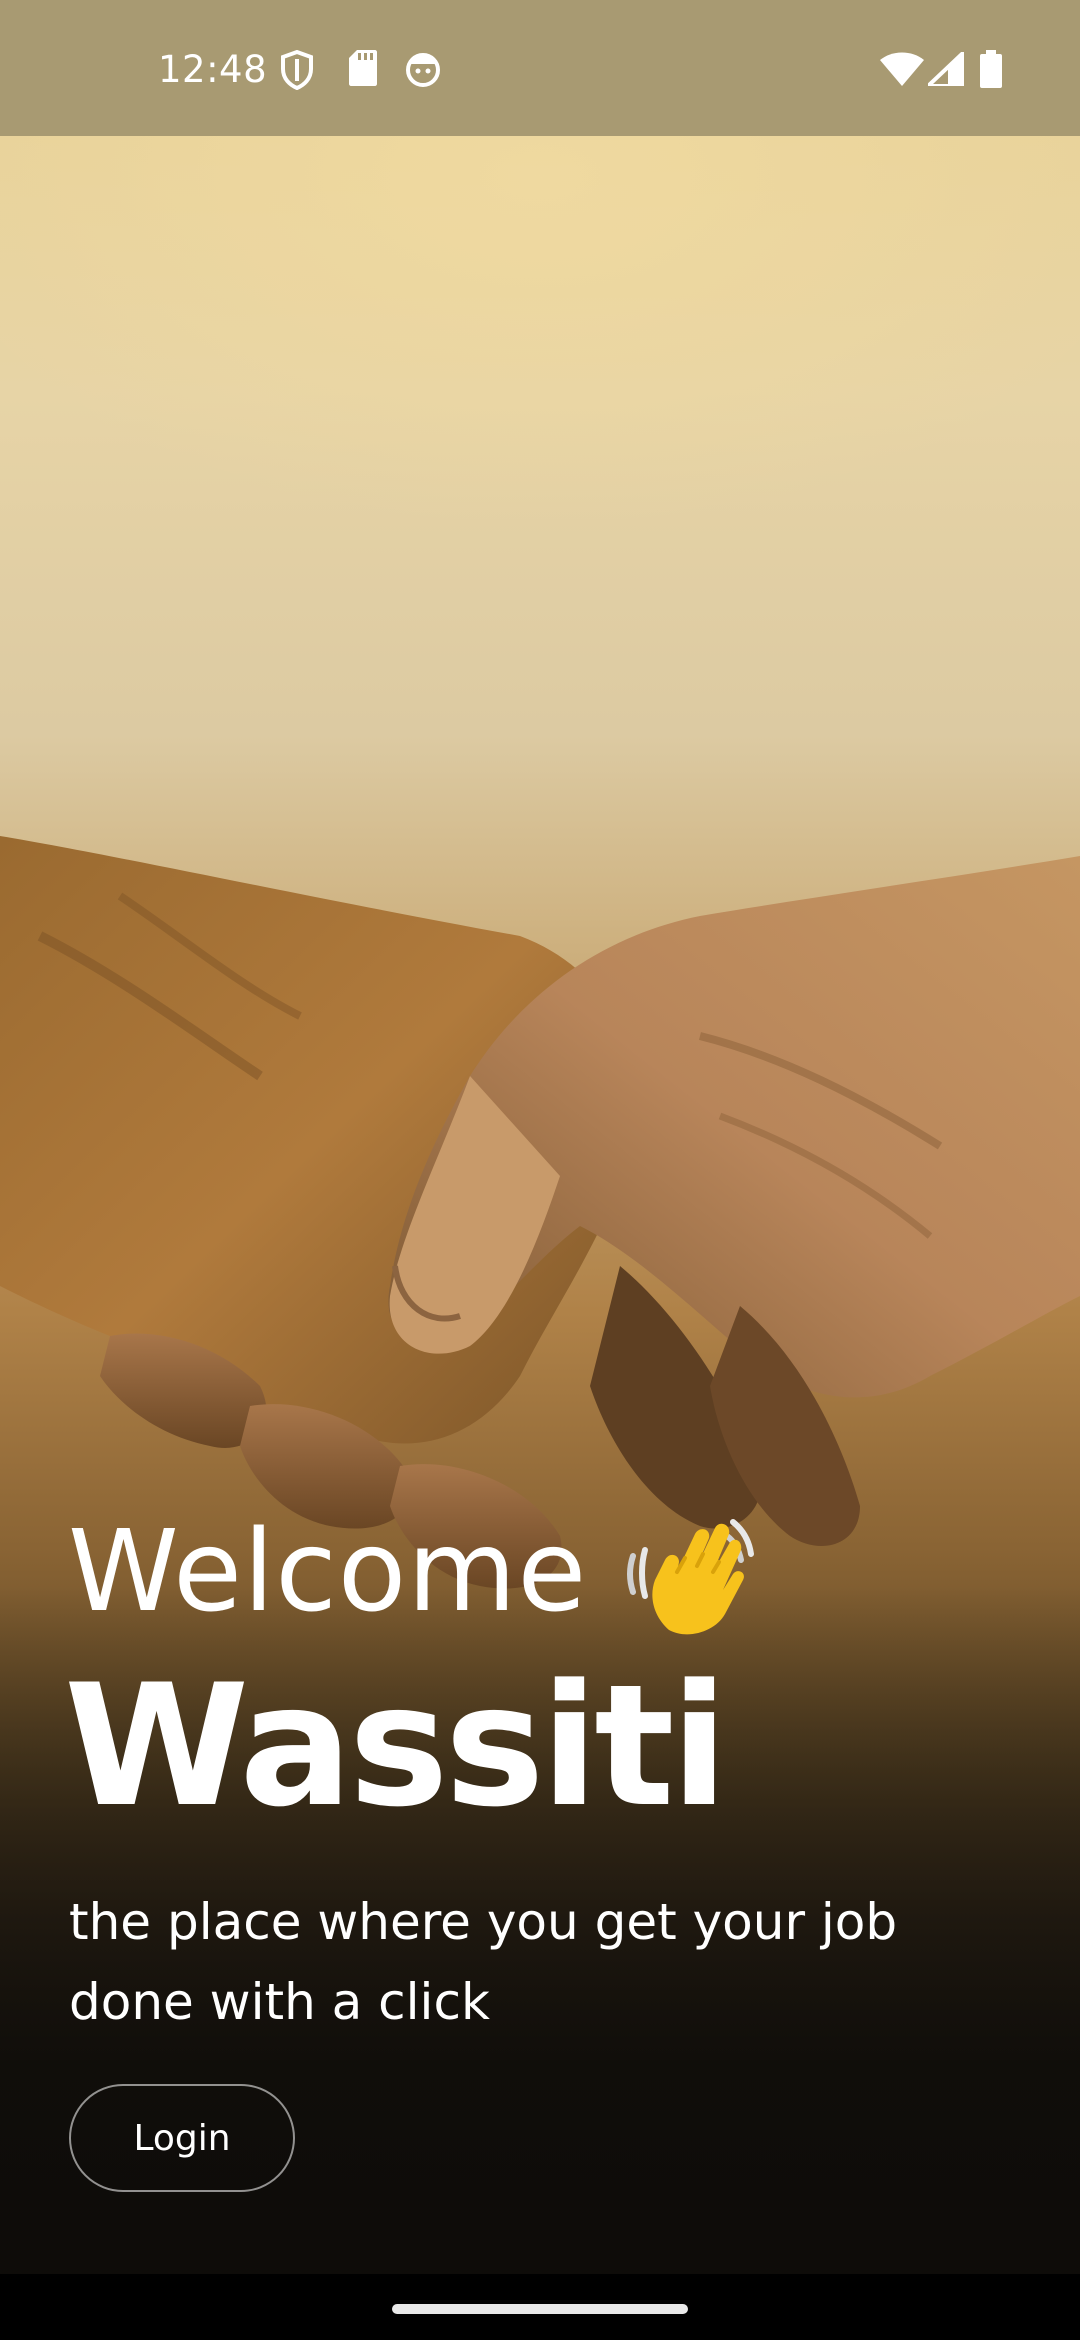 This screenshot has width=1080, height=2340. What do you see at coordinates (540, 68) in the screenshot?
I see `status-bar: 12:48` at bounding box center [540, 68].